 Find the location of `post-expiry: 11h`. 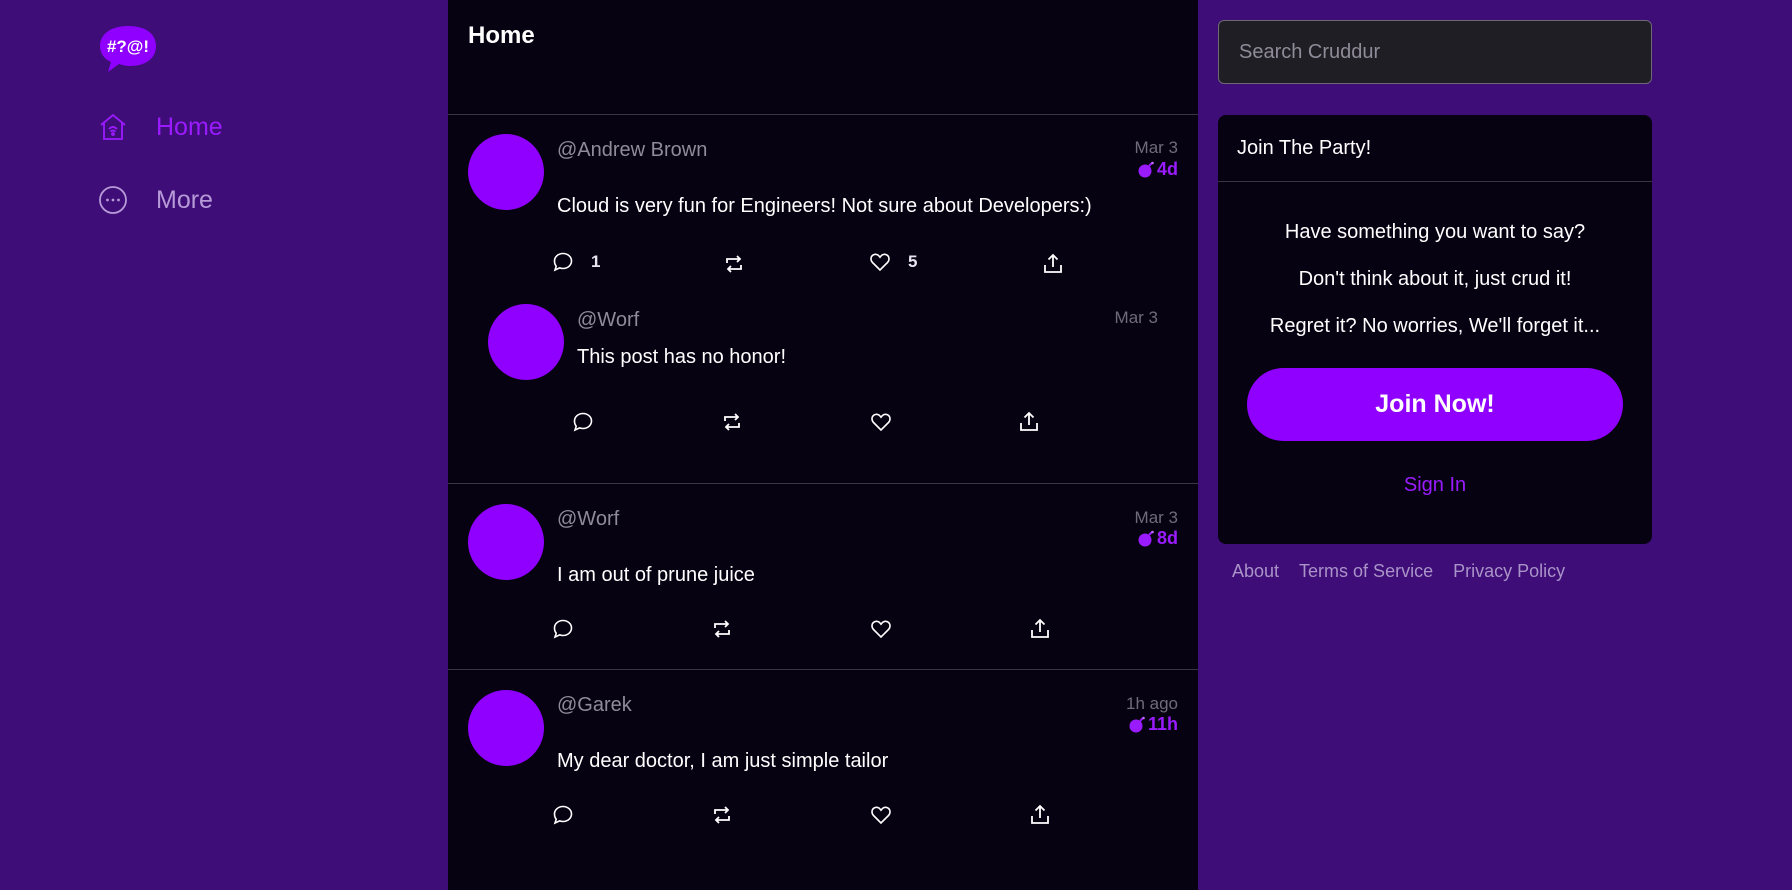

post-expiry: 11h is located at coordinates (1153, 724).